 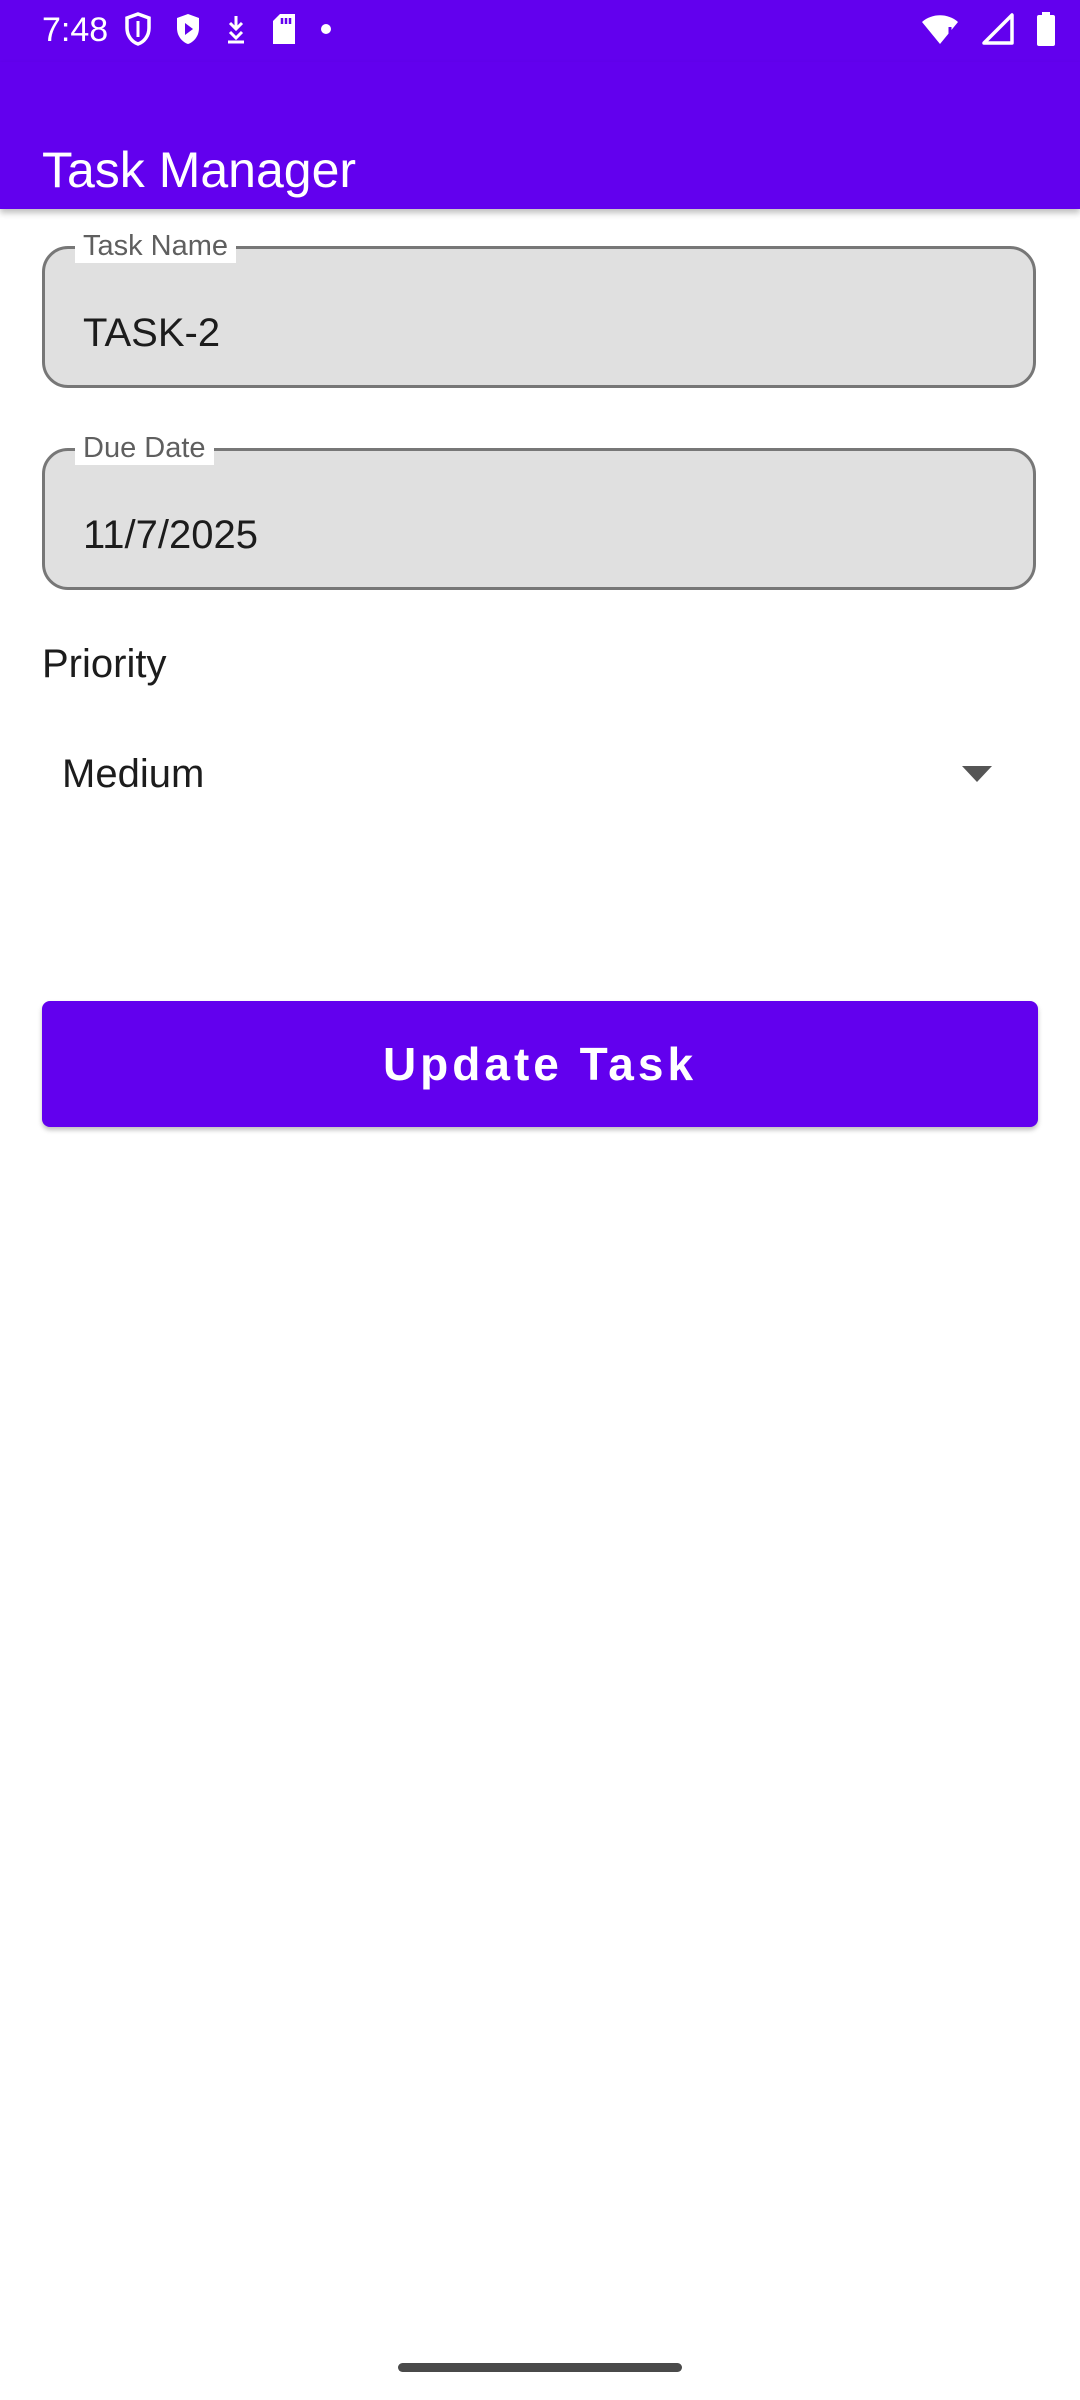 I want to click on page-title: Task Manager, so click(x=199, y=169).